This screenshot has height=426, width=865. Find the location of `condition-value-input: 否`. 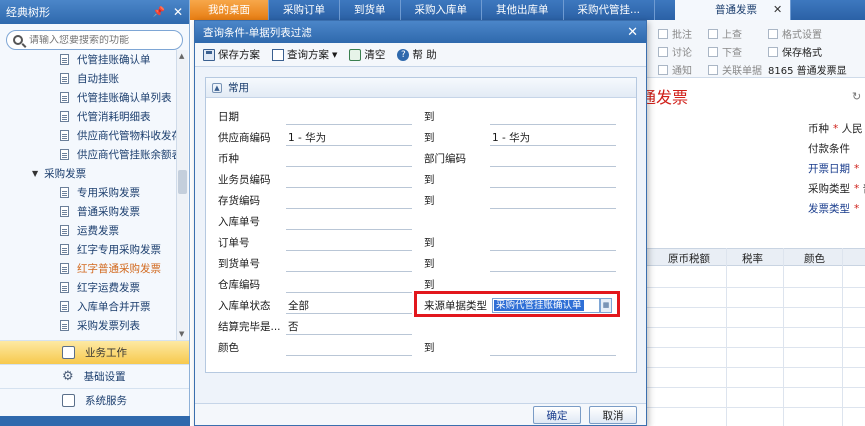

condition-value-input: 否 is located at coordinates (349, 325).